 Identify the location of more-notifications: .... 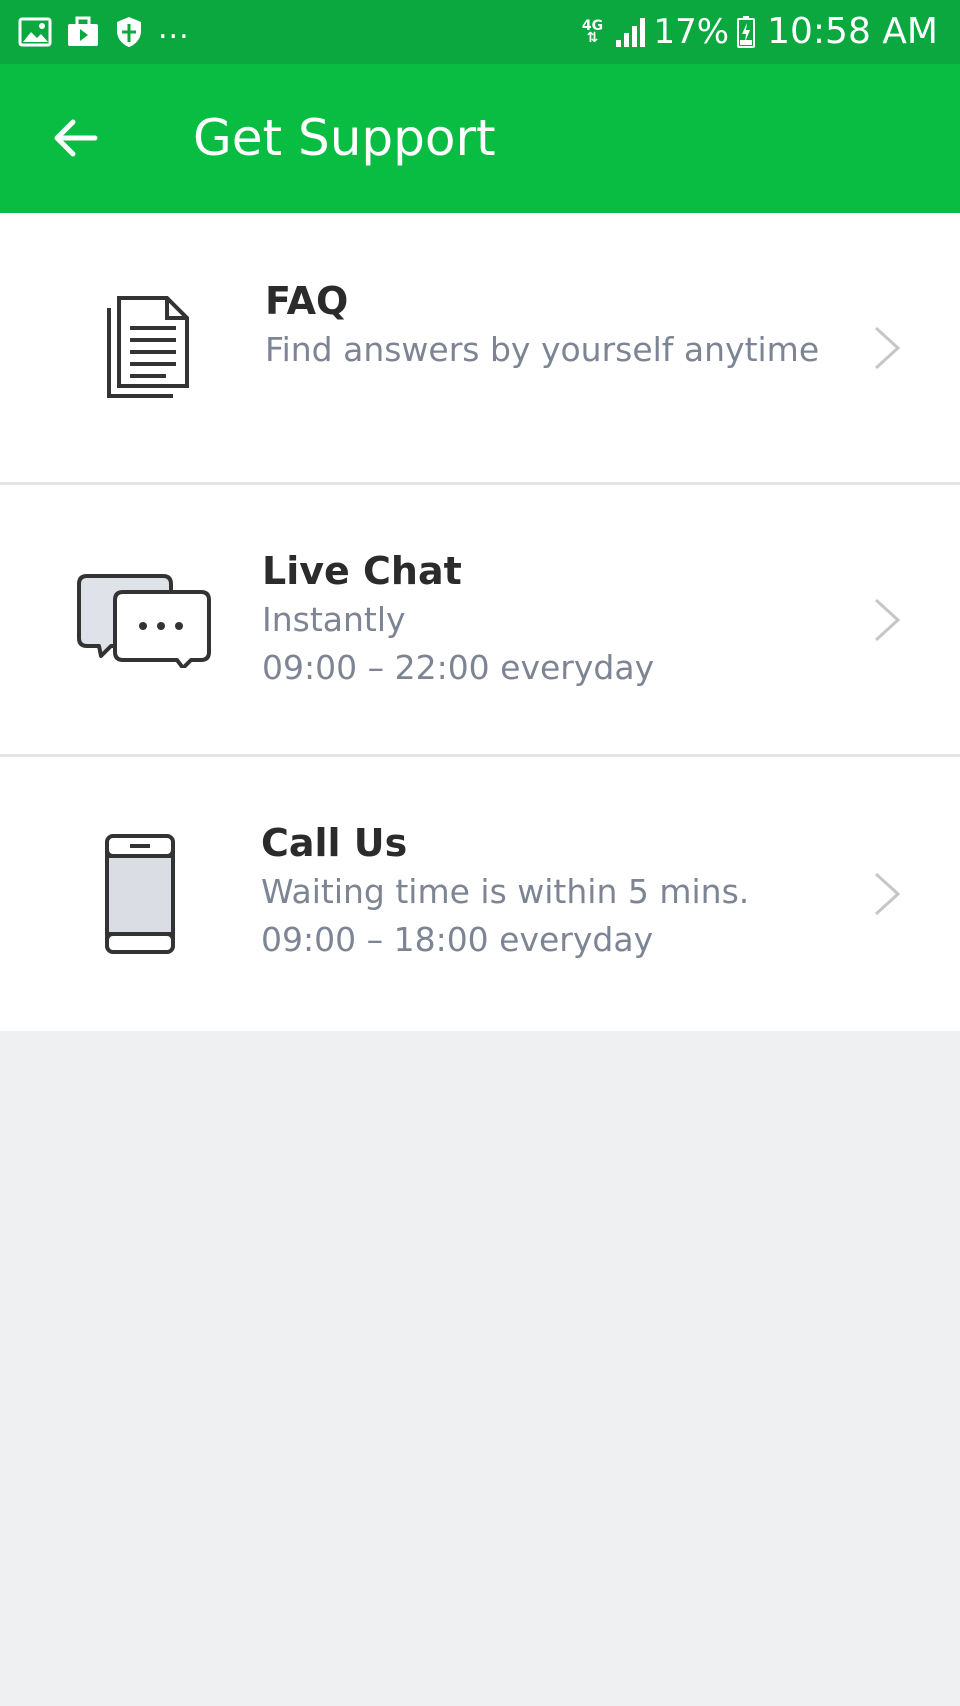
(174, 28).